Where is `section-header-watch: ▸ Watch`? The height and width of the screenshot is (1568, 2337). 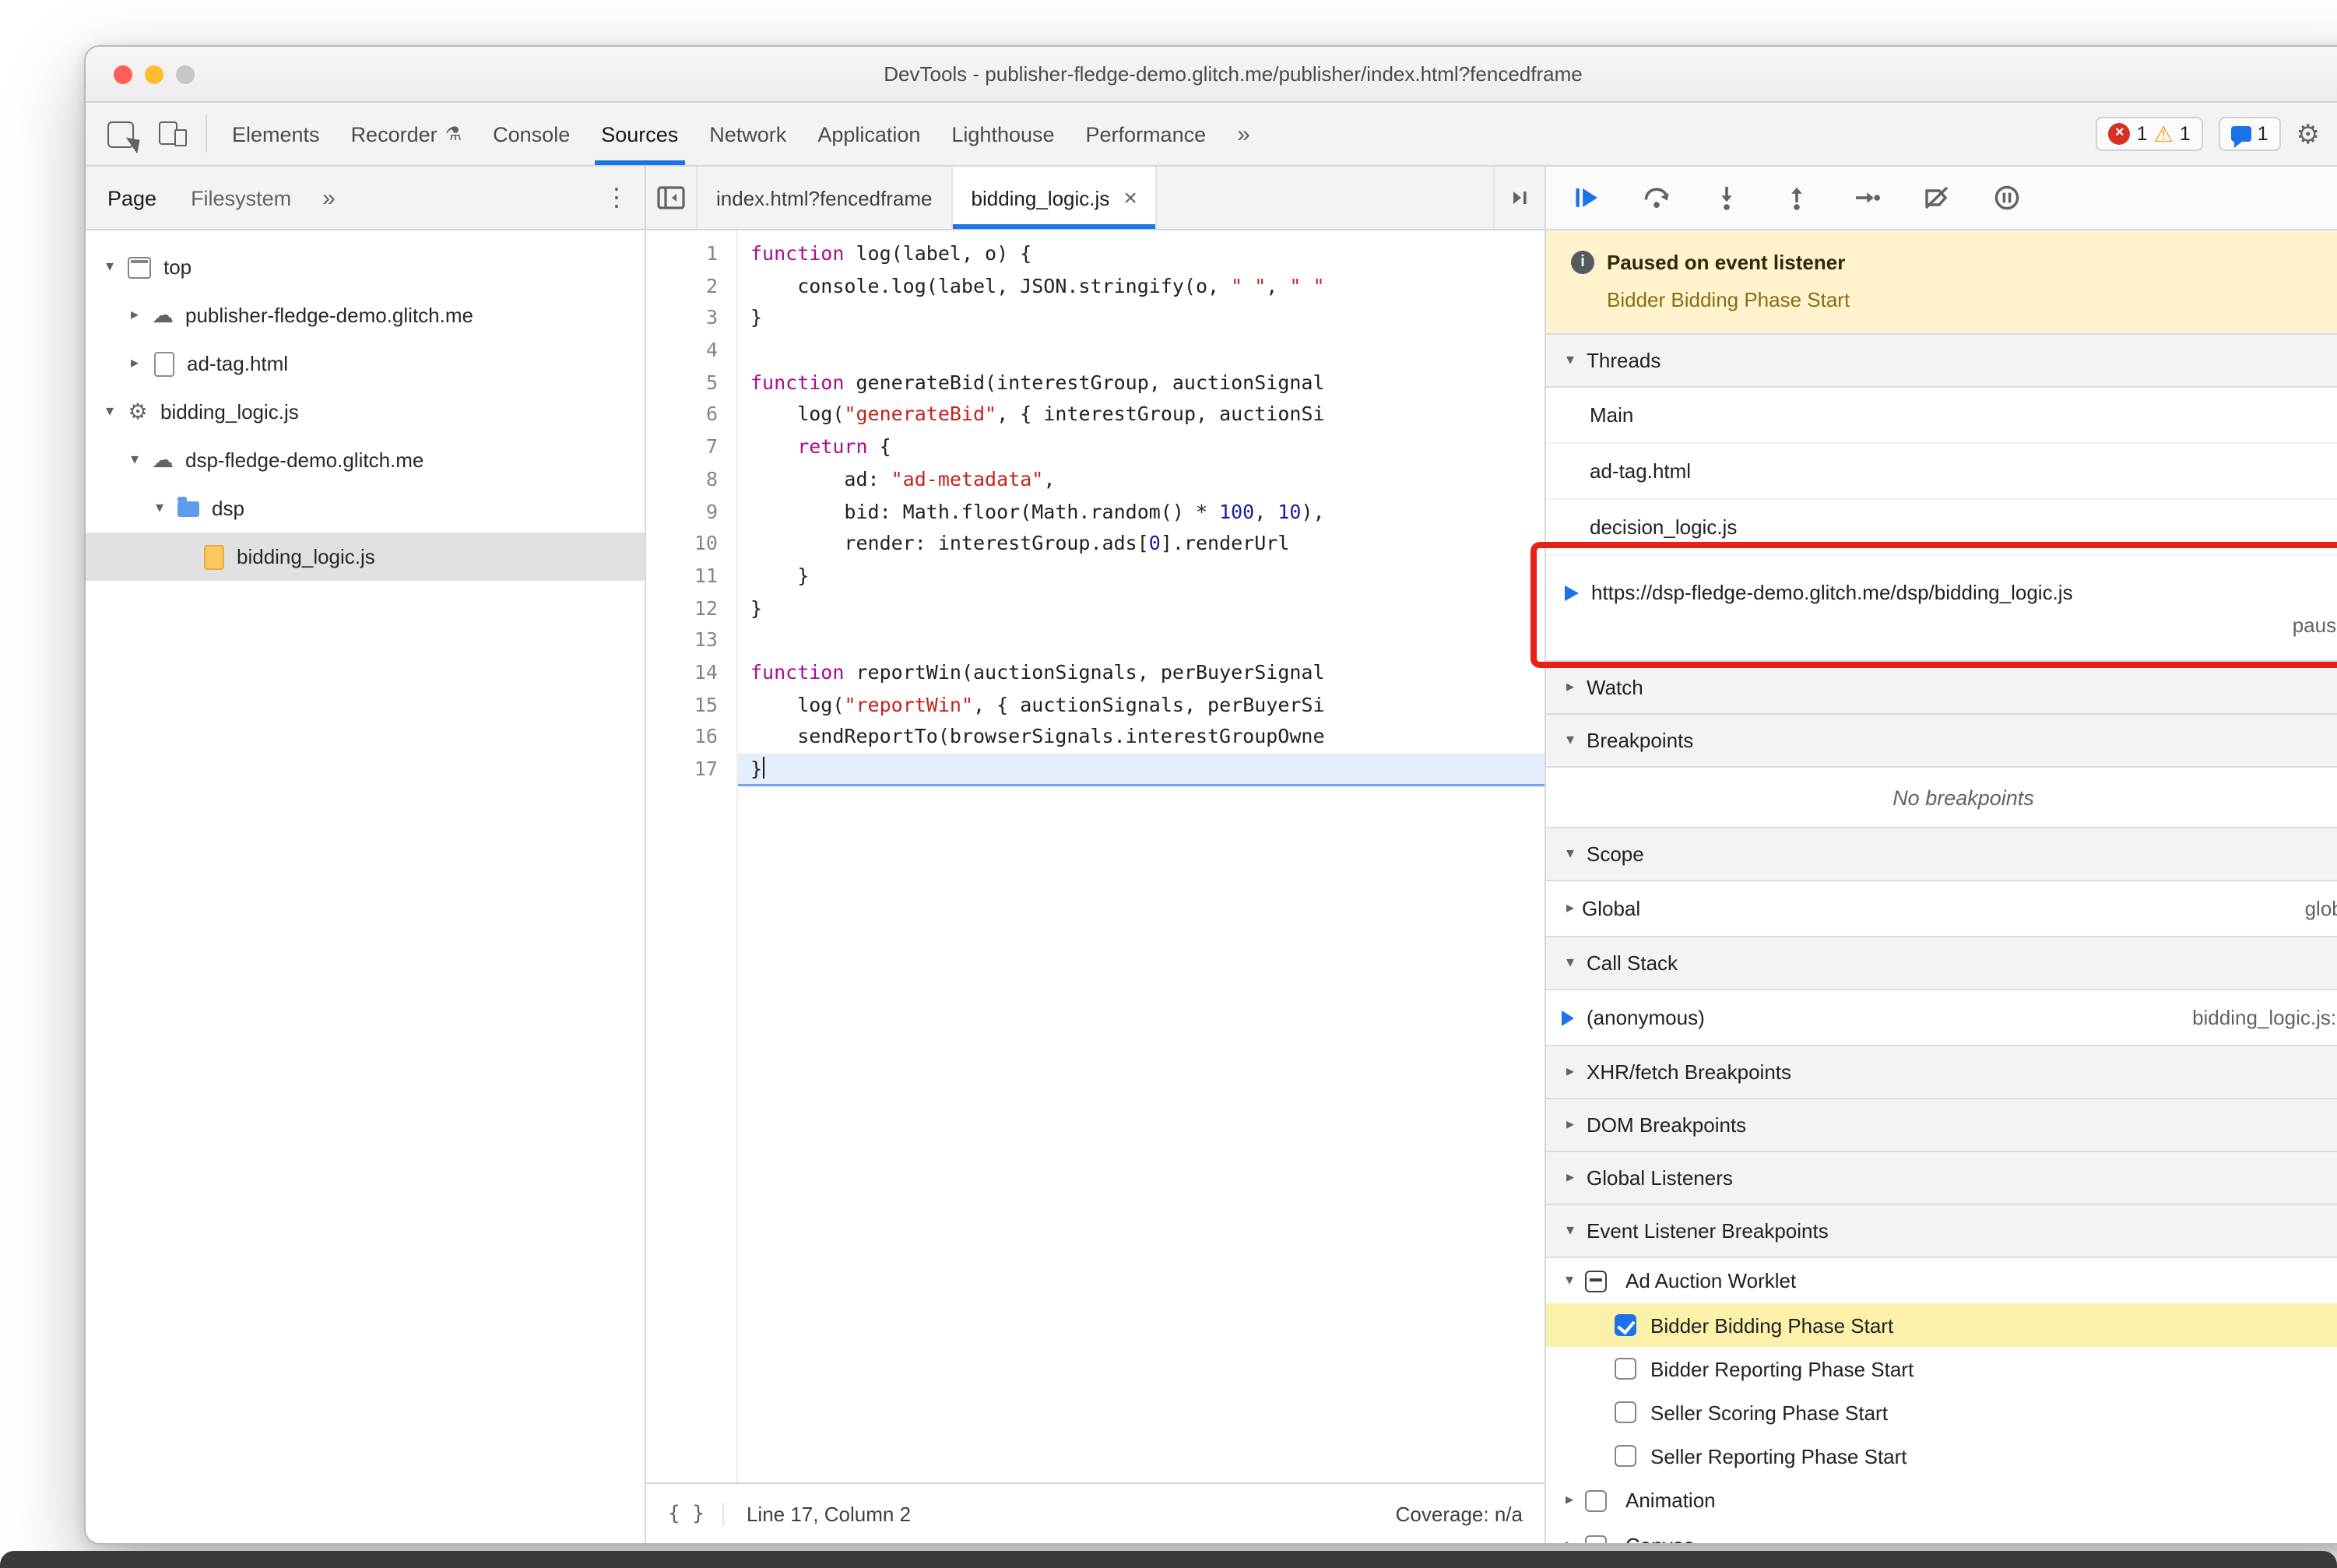 section-header-watch: ▸ Watch is located at coordinates (1942, 687).